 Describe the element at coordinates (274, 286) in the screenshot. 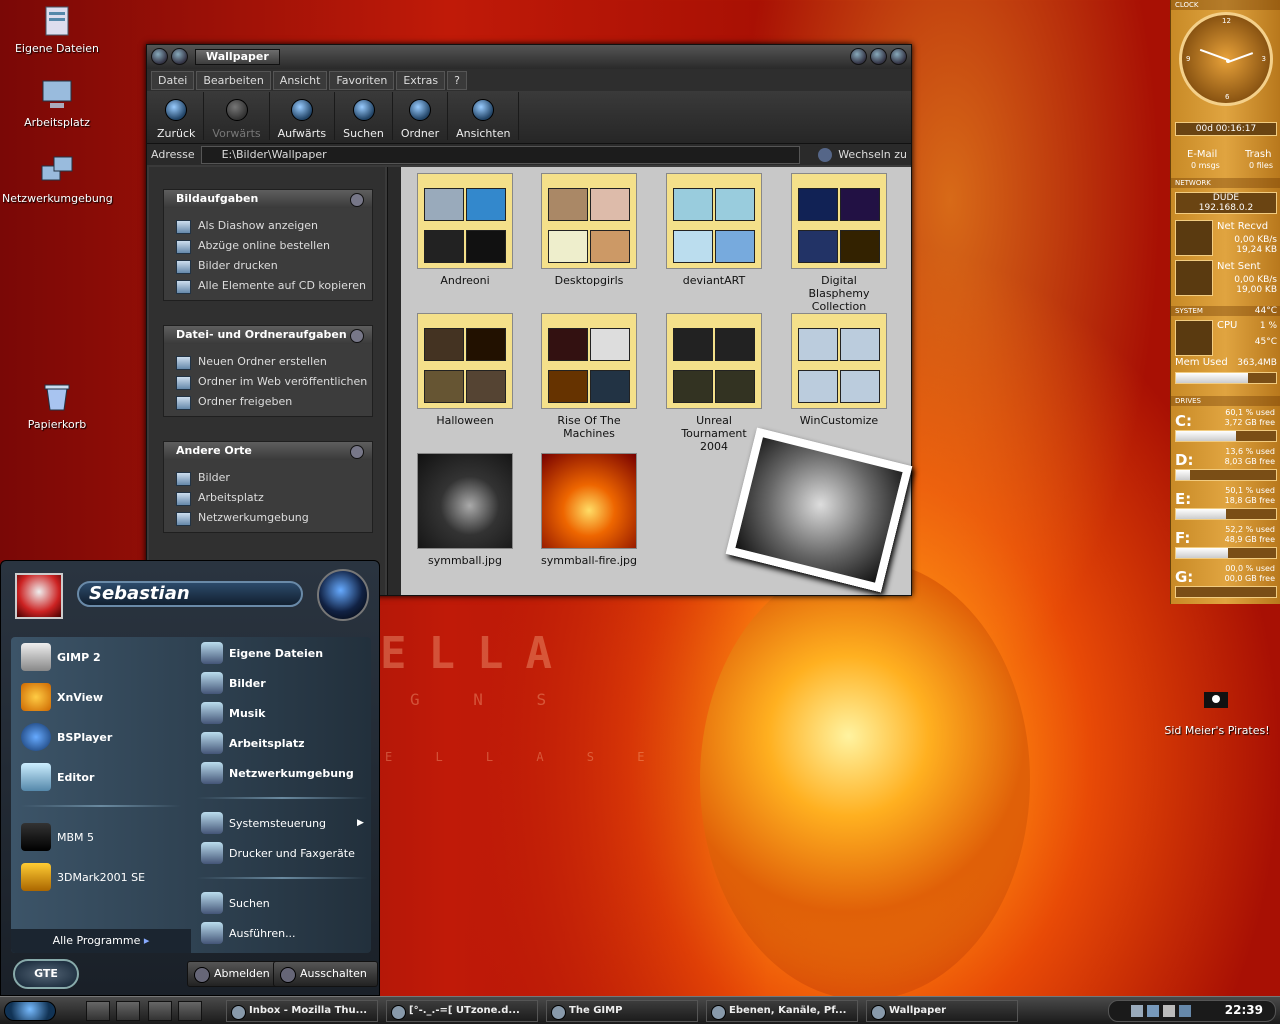

I see `task-copy-cd: Alle Elemente auf CD kopieren` at that location.